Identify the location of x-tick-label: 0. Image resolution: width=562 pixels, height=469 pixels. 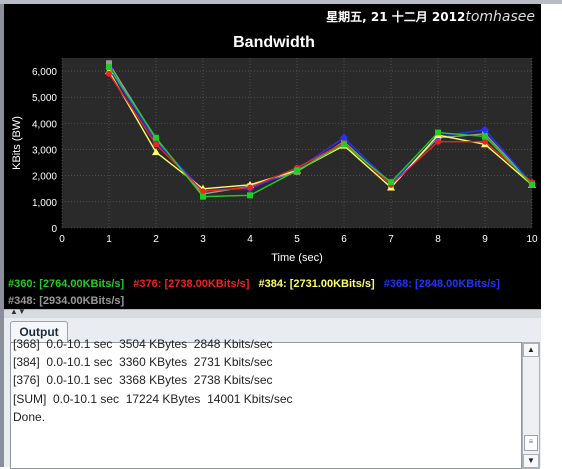
(62, 239).